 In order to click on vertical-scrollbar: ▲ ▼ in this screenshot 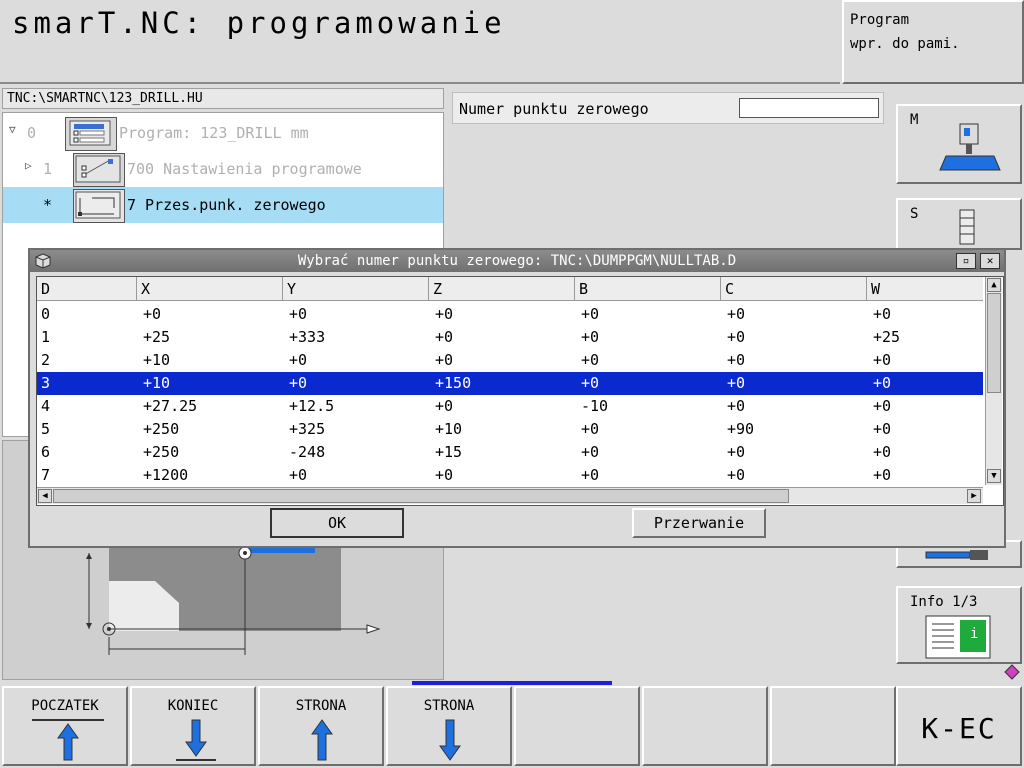, I will do `click(993, 381)`.